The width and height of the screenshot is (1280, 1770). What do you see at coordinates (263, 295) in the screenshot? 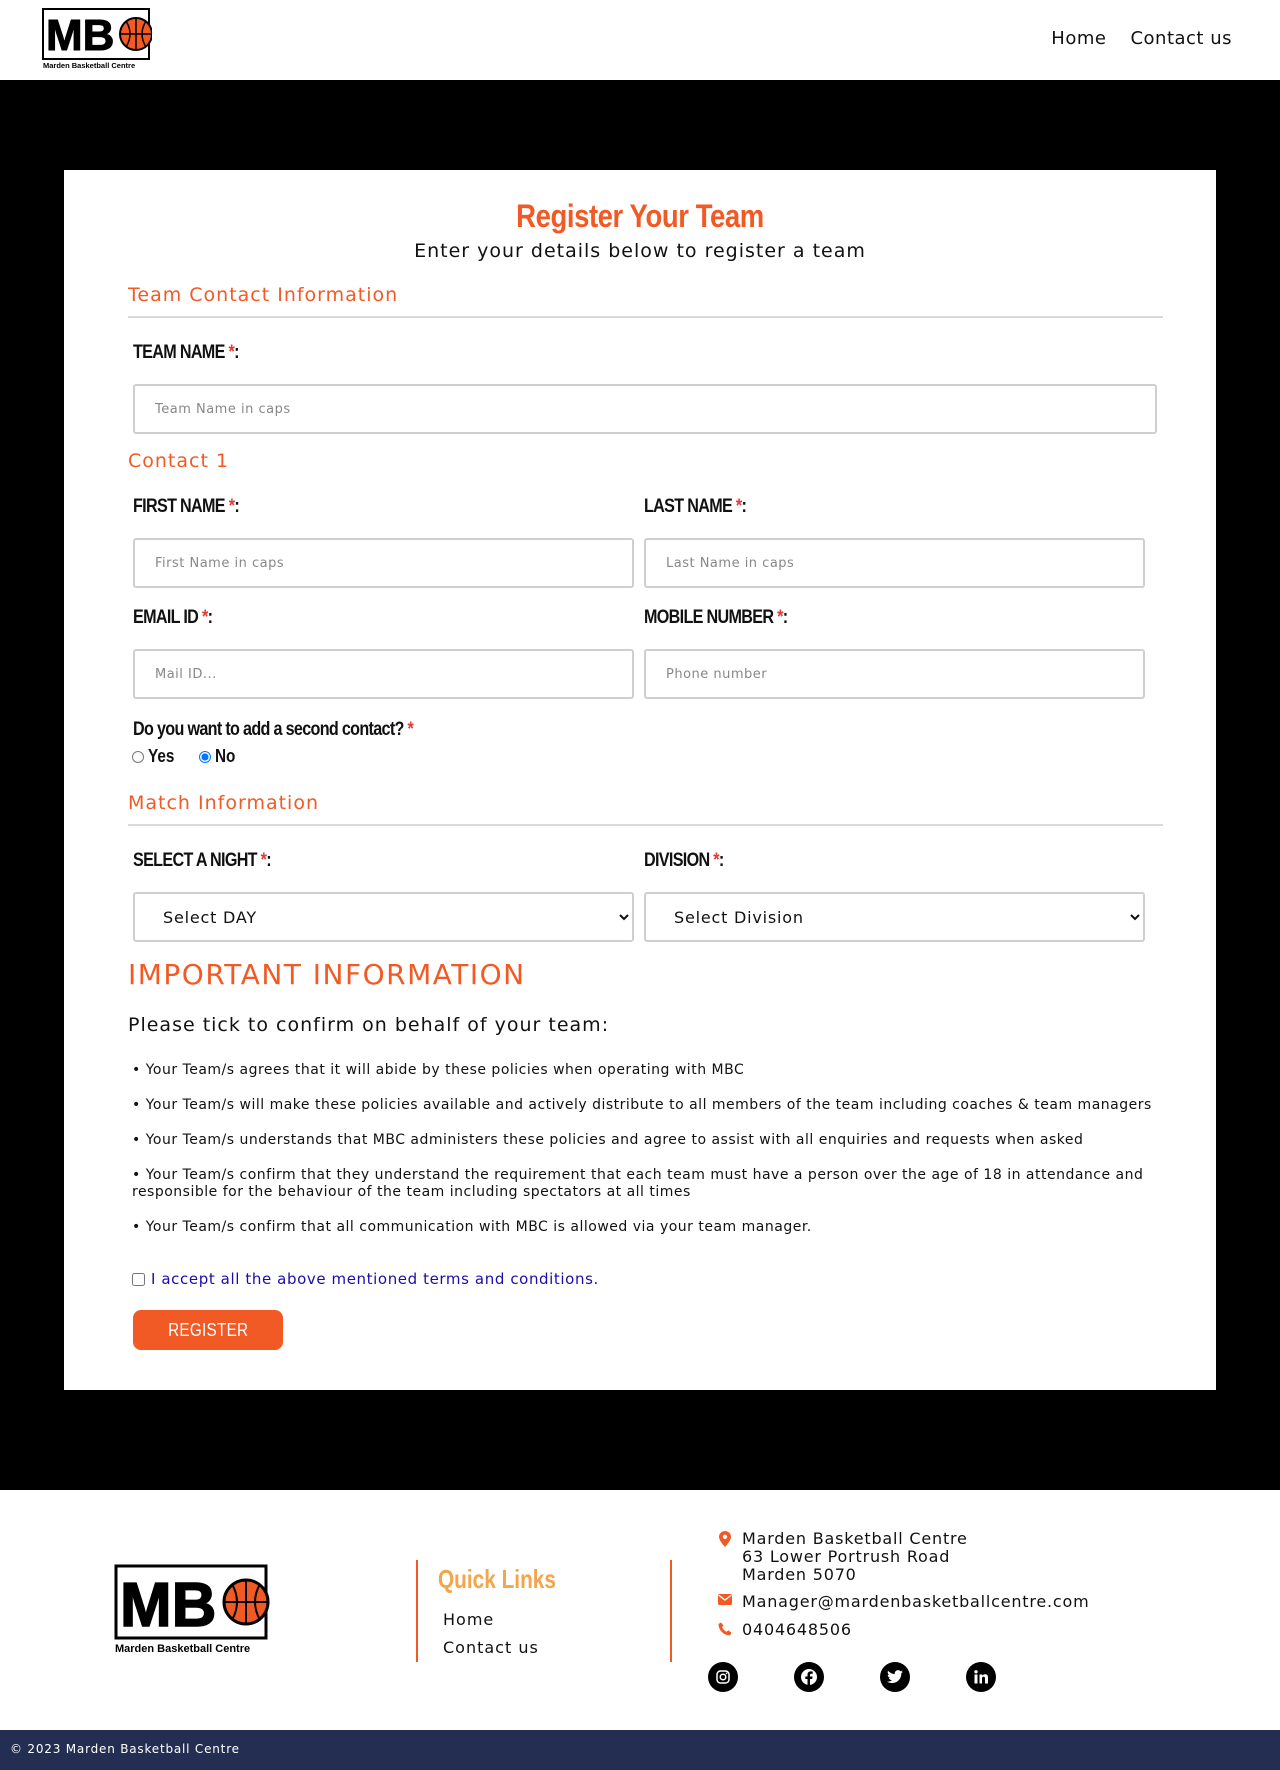
I see `section-team-contact: Team Contact Information` at bounding box center [263, 295].